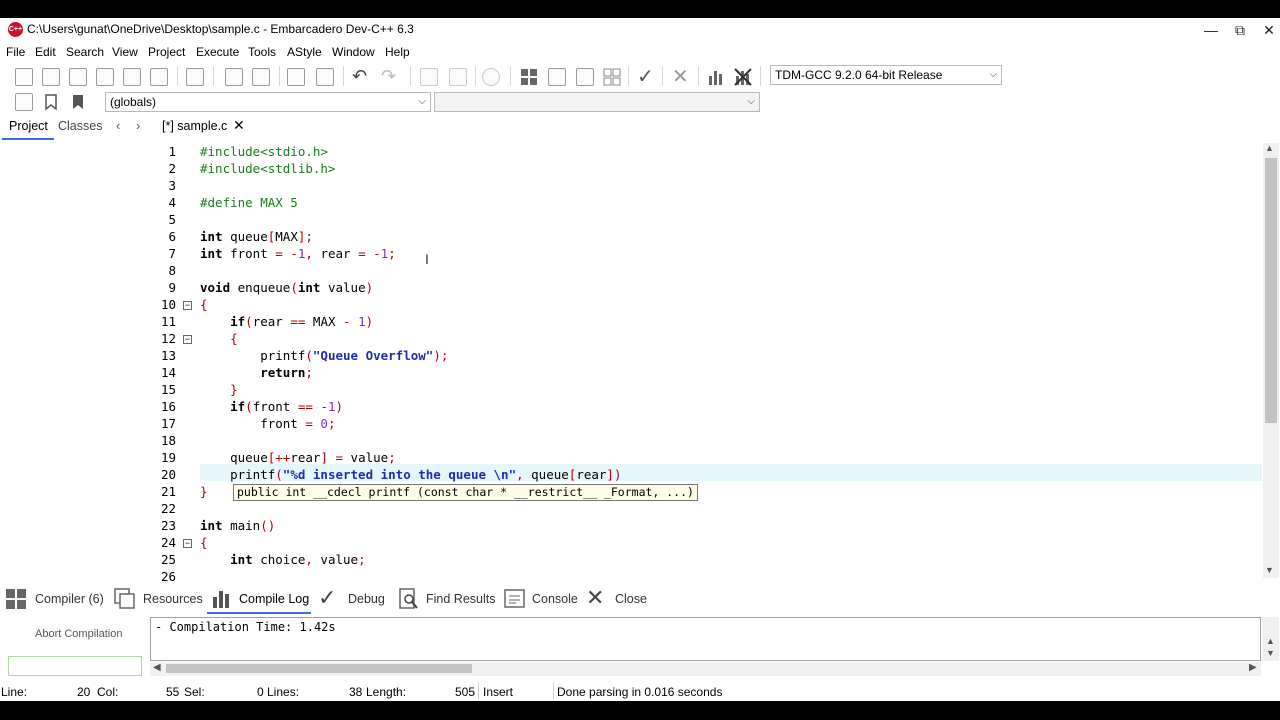  Describe the element at coordinates (274, 599) in the screenshot. I see `tab-compile-log: Compile Log` at that location.